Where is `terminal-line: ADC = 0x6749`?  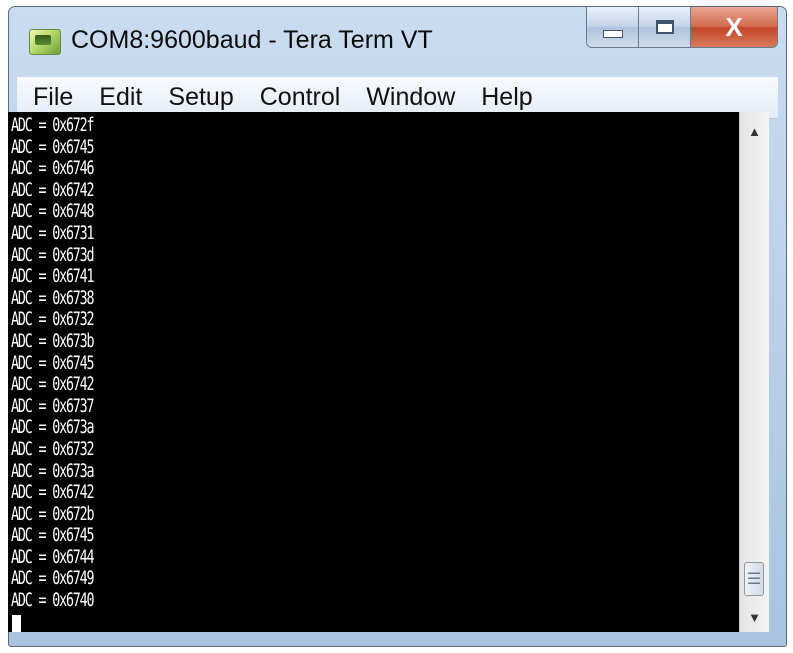
terminal-line: ADC = 0x6749 is located at coordinates (53, 579).